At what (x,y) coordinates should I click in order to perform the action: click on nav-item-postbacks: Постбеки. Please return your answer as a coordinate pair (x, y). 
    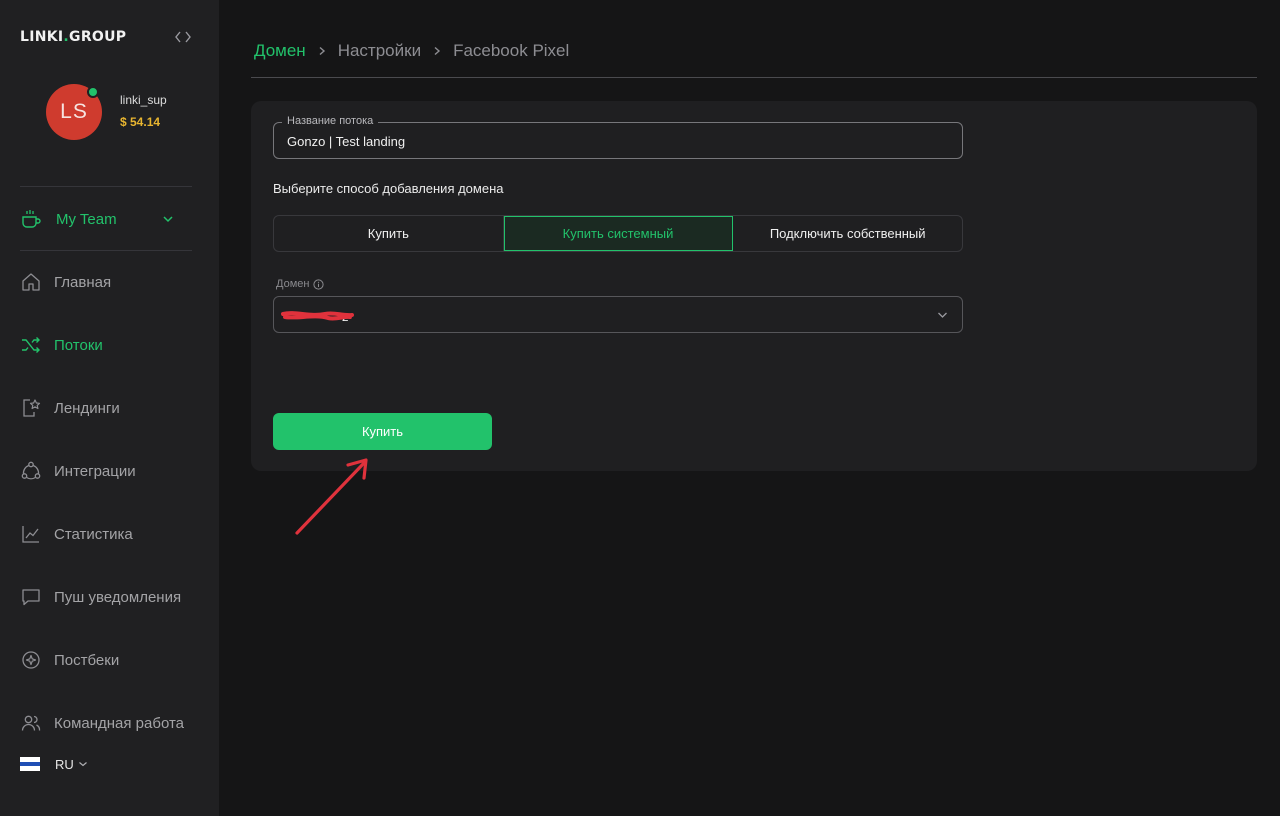
    Looking at the image, I should click on (112, 660).